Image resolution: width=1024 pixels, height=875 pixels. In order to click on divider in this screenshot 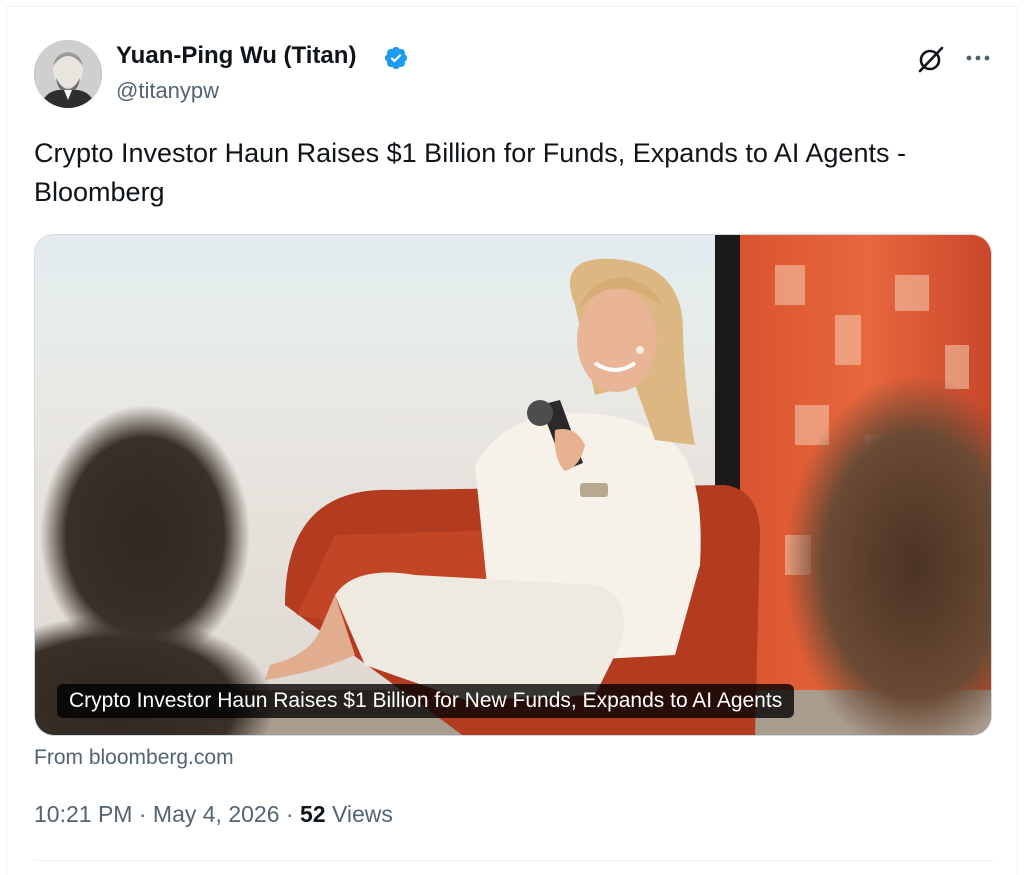, I will do `click(514, 860)`.